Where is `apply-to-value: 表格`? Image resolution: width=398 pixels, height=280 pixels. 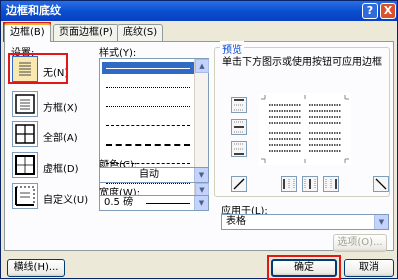
apply-to-value: 表格 is located at coordinates (236, 221).